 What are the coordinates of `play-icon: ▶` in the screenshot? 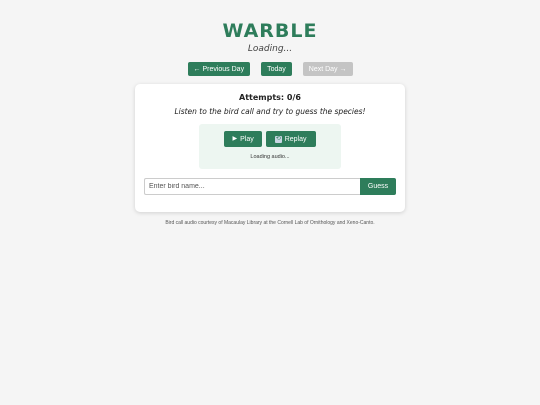 It's located at (235, 139).